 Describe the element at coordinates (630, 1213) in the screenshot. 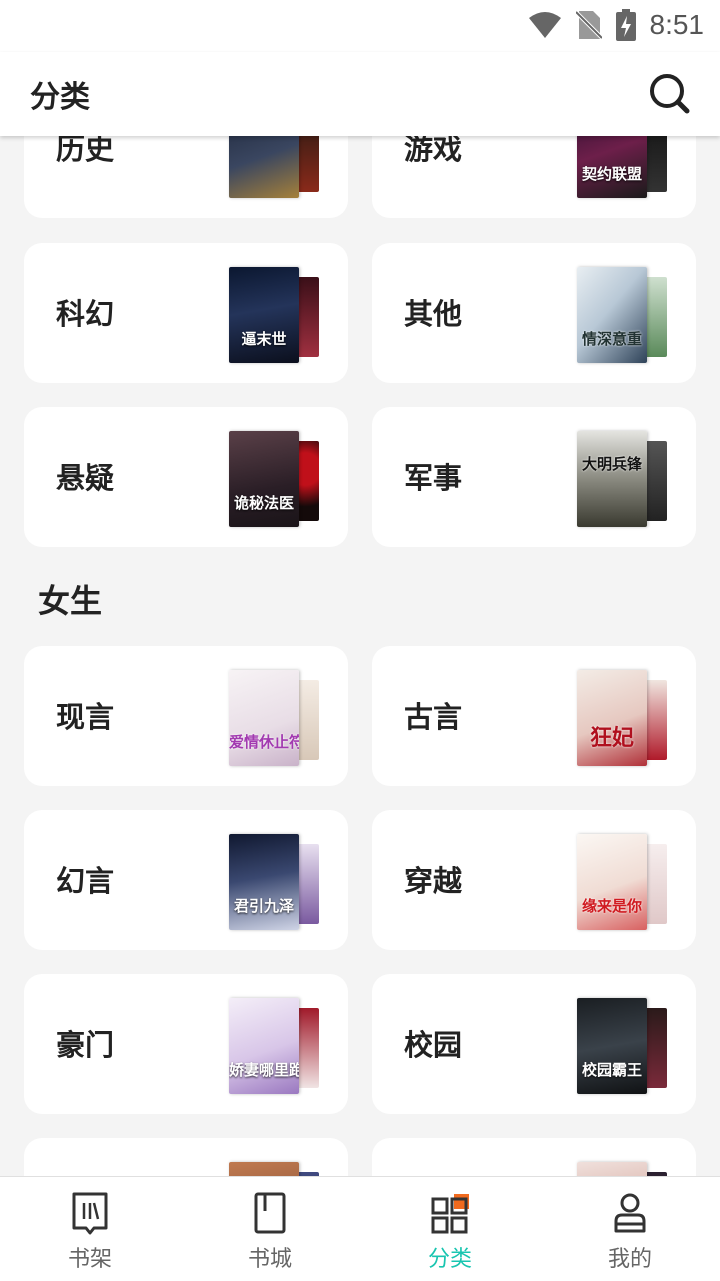

I see `profile-icon` at that location.